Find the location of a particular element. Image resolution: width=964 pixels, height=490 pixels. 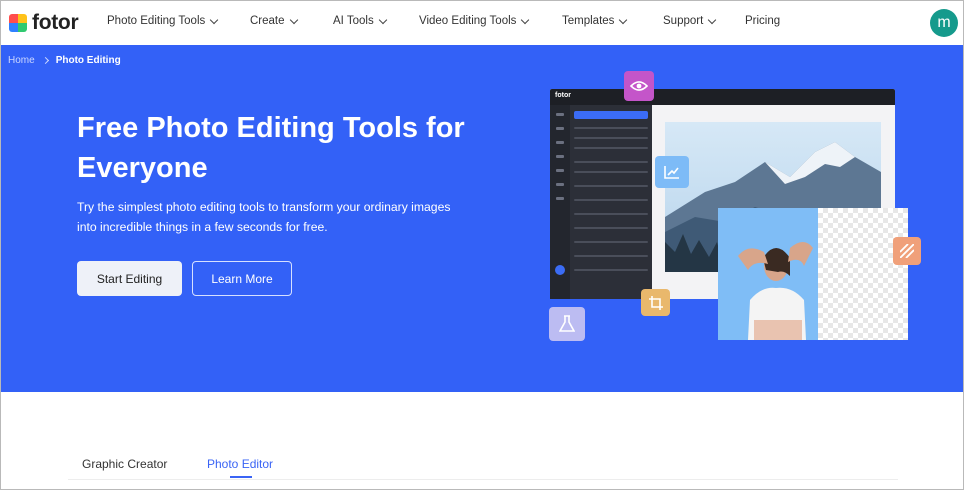

brand-name: fotor is located at coordinates (55, 22).